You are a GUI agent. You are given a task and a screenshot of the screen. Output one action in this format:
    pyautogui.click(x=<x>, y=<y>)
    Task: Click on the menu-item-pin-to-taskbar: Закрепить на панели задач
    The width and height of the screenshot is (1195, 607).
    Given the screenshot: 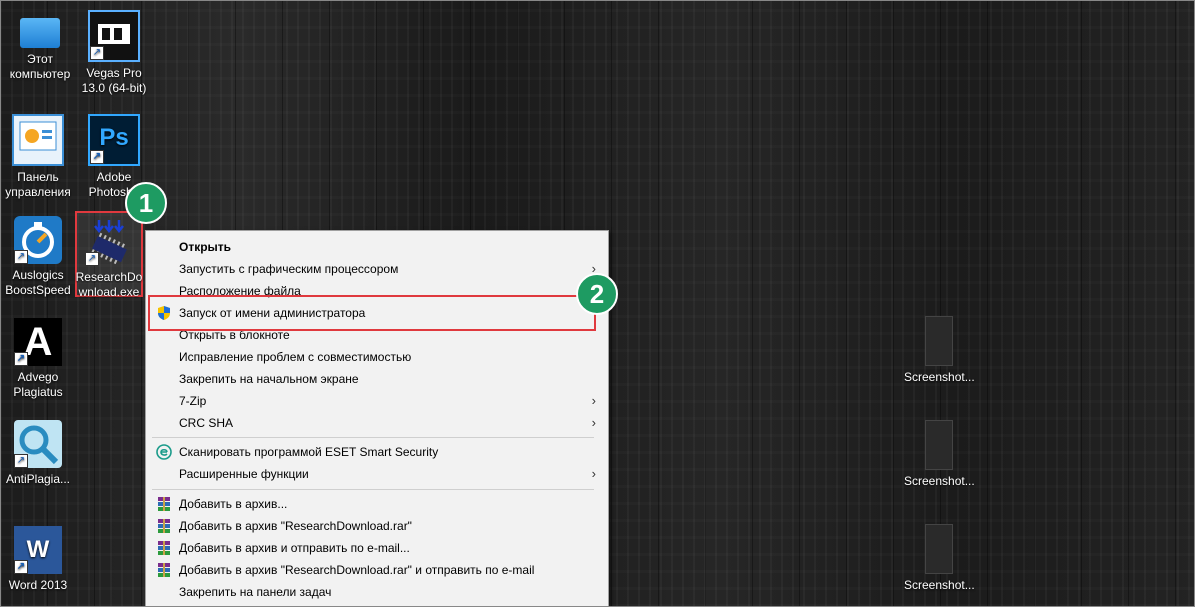 What is the action you would take?
    pyautogui.click(x=377, y=592)
    